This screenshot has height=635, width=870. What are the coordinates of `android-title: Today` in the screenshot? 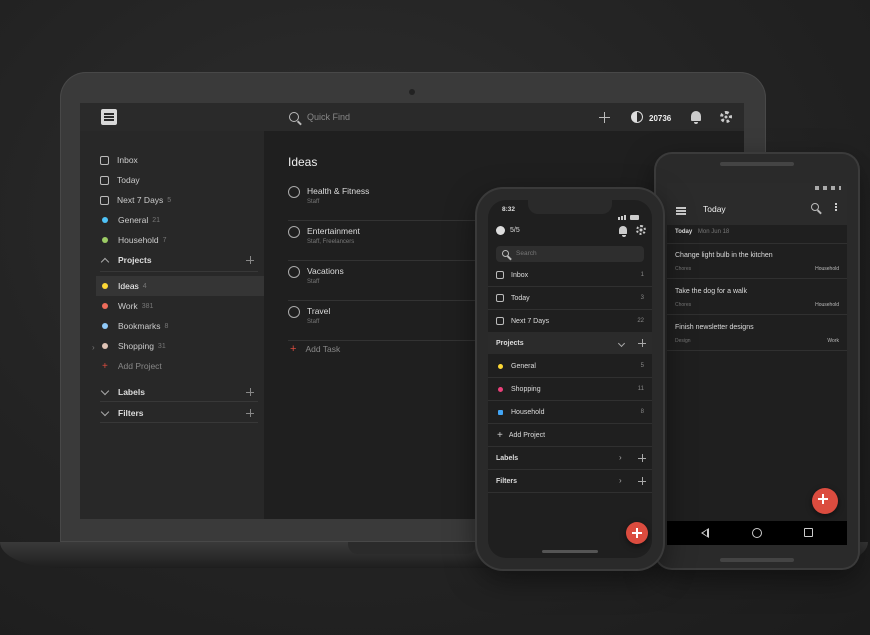 It's located at (714, 209).